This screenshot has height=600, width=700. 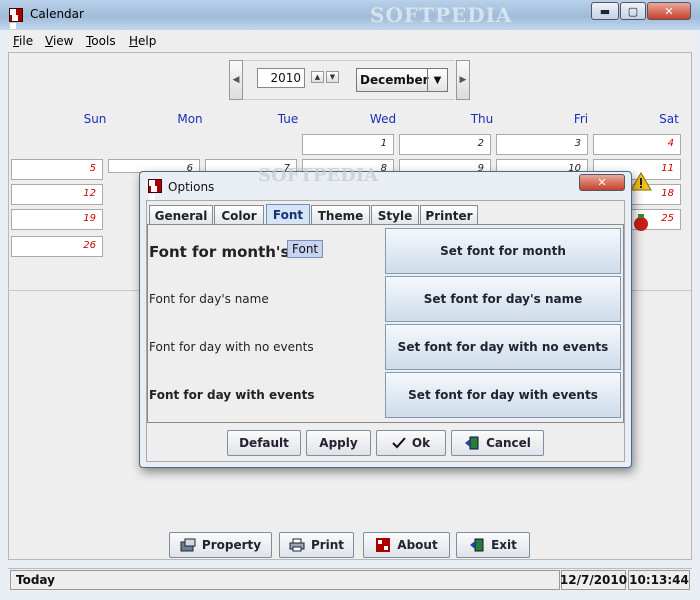 I want to click on calendar-day-thu: 2, so click(x=445, y=144).